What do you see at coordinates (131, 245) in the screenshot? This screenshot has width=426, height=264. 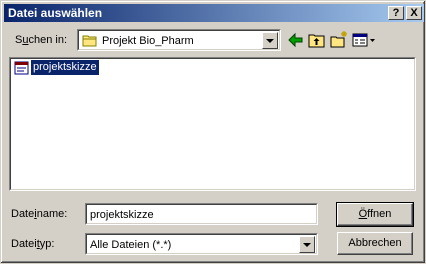 I see `filetype-value: Alle Dateien (*.*)` at bounding box center [131, 245].